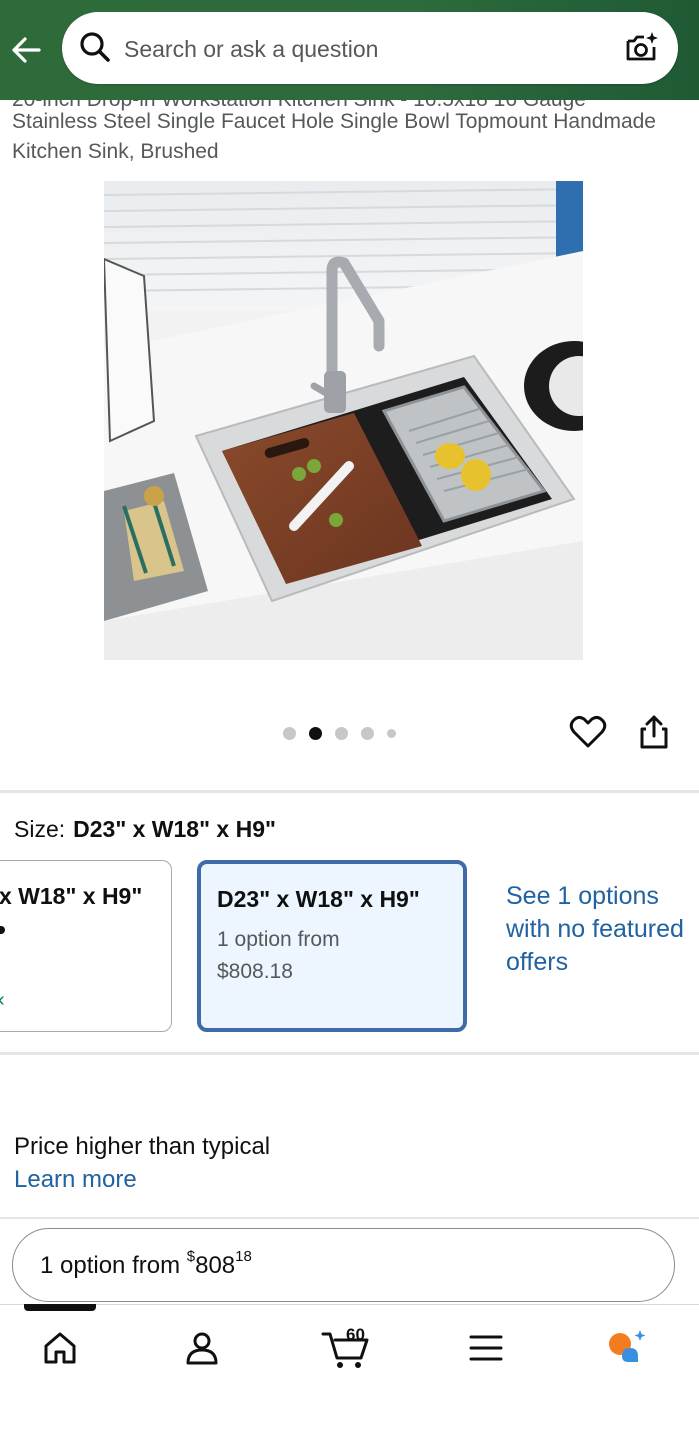 The image size is (699, 1440). What do you see at coordinates (596, 929) in the screenshot?
I see `see-options-link: See 1 options with no featured offers` at bounding box center [596, 929].